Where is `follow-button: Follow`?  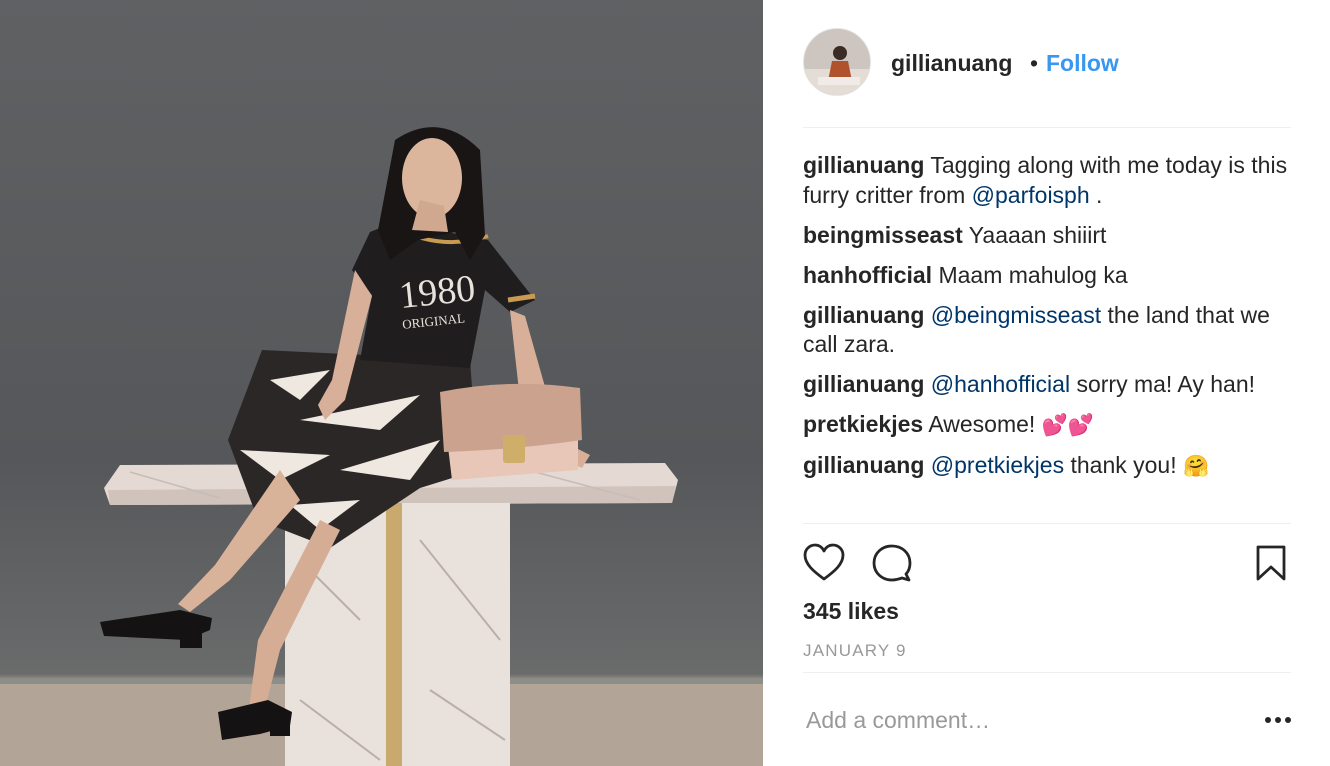
follow-button: Follow is located at coordinates (1082, 63).